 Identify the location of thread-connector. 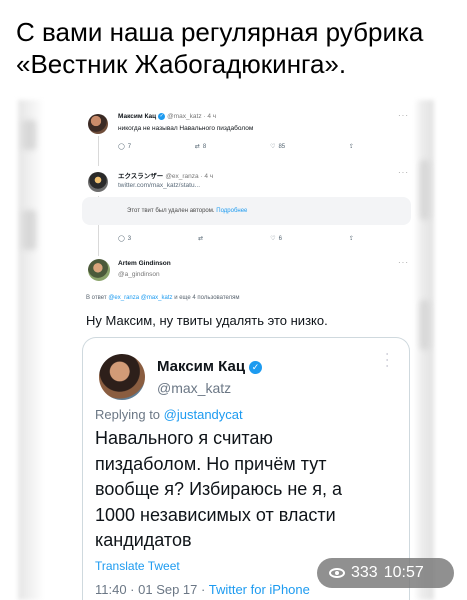
(98, 151).